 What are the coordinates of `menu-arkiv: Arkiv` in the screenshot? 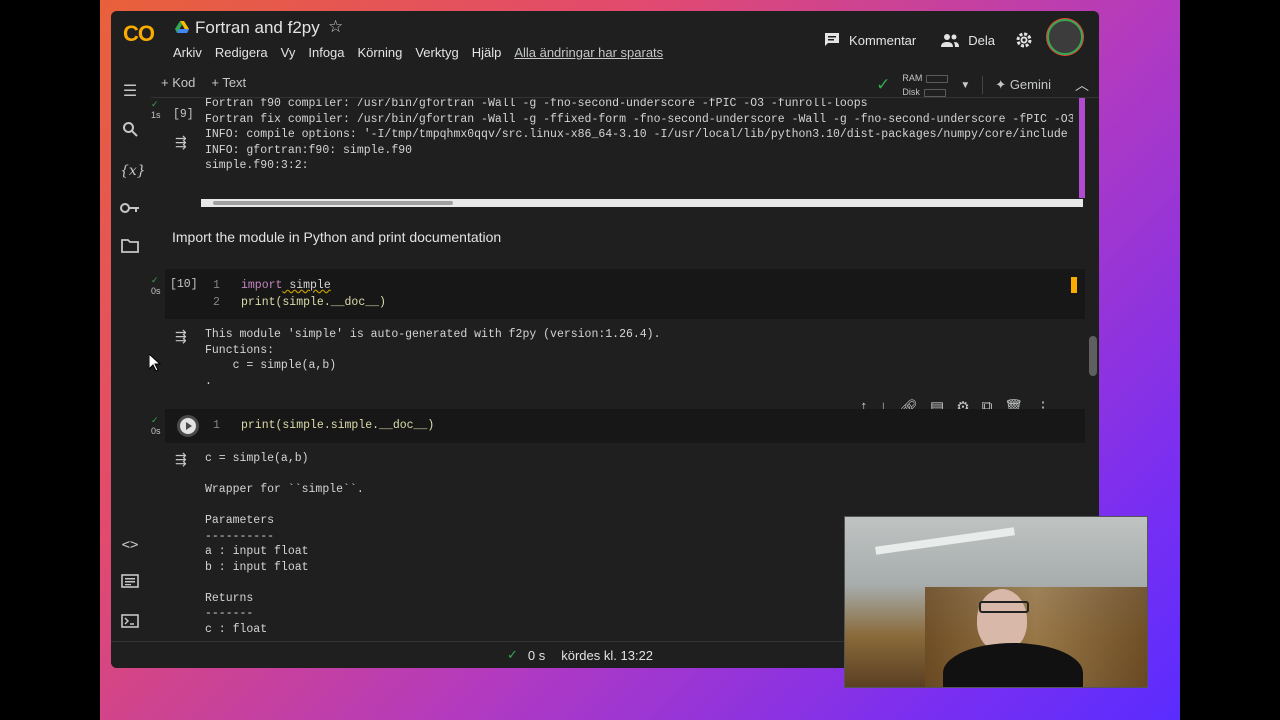 It's located at (187, 52).